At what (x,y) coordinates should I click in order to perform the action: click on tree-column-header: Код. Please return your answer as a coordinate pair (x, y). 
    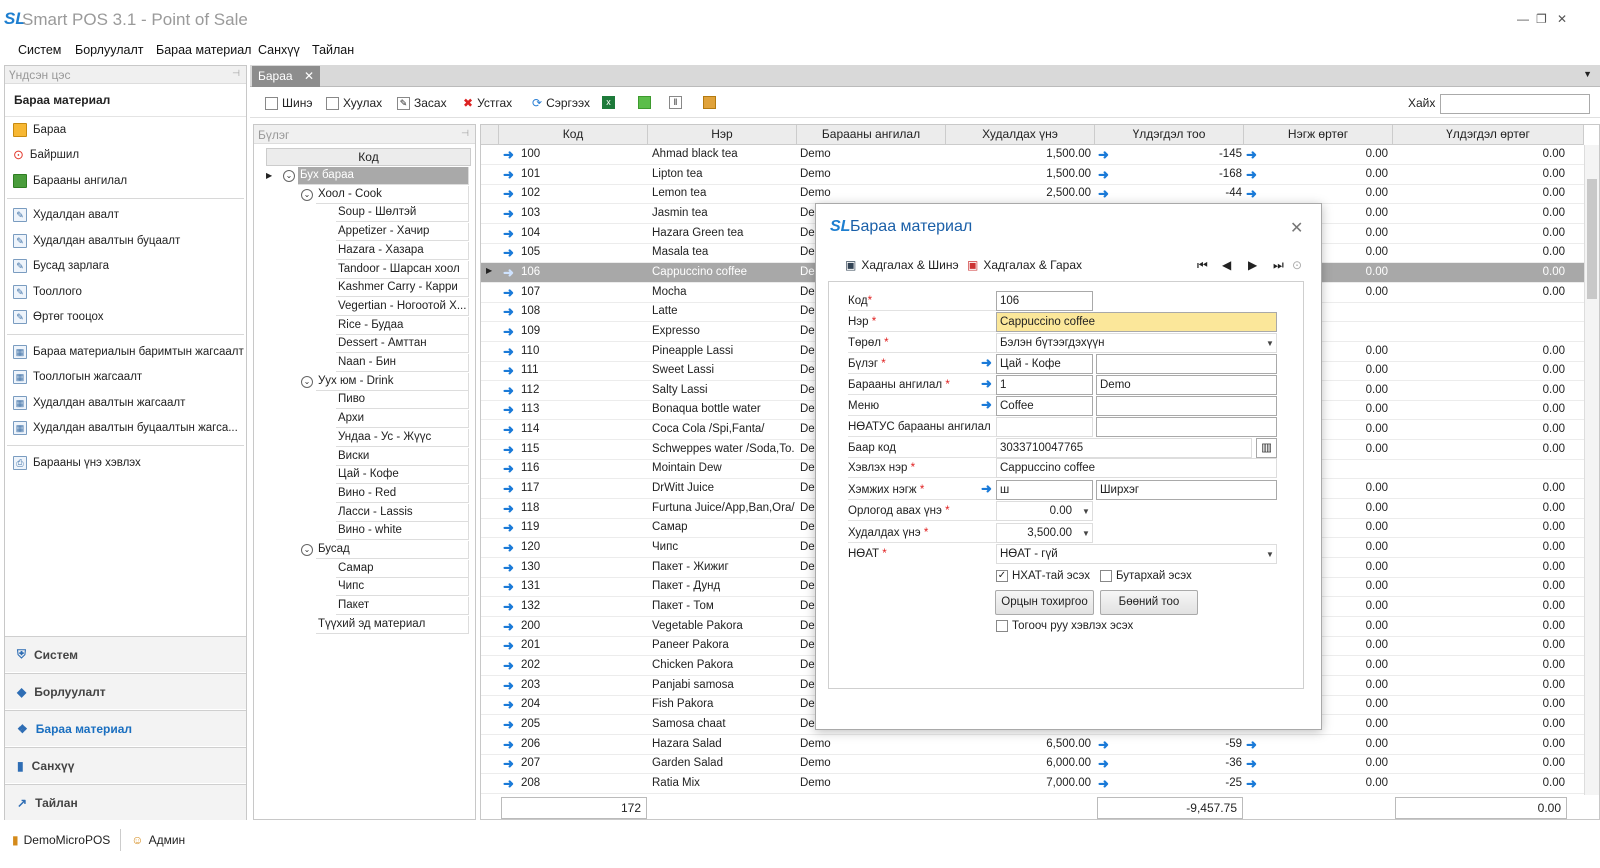
    Looking at the image, I should click on (368, 157).